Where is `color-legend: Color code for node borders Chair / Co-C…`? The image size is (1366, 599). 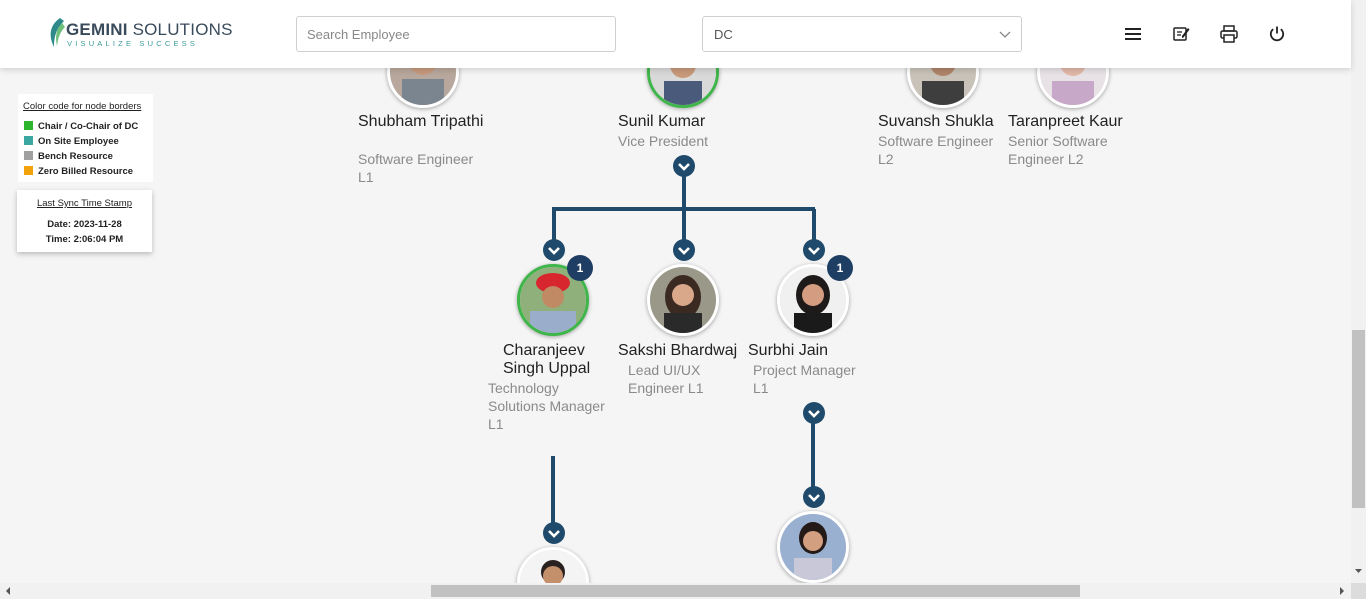 color-legend: Color code for node borders Chair / Co-C… is located at coordinates (85, 138).